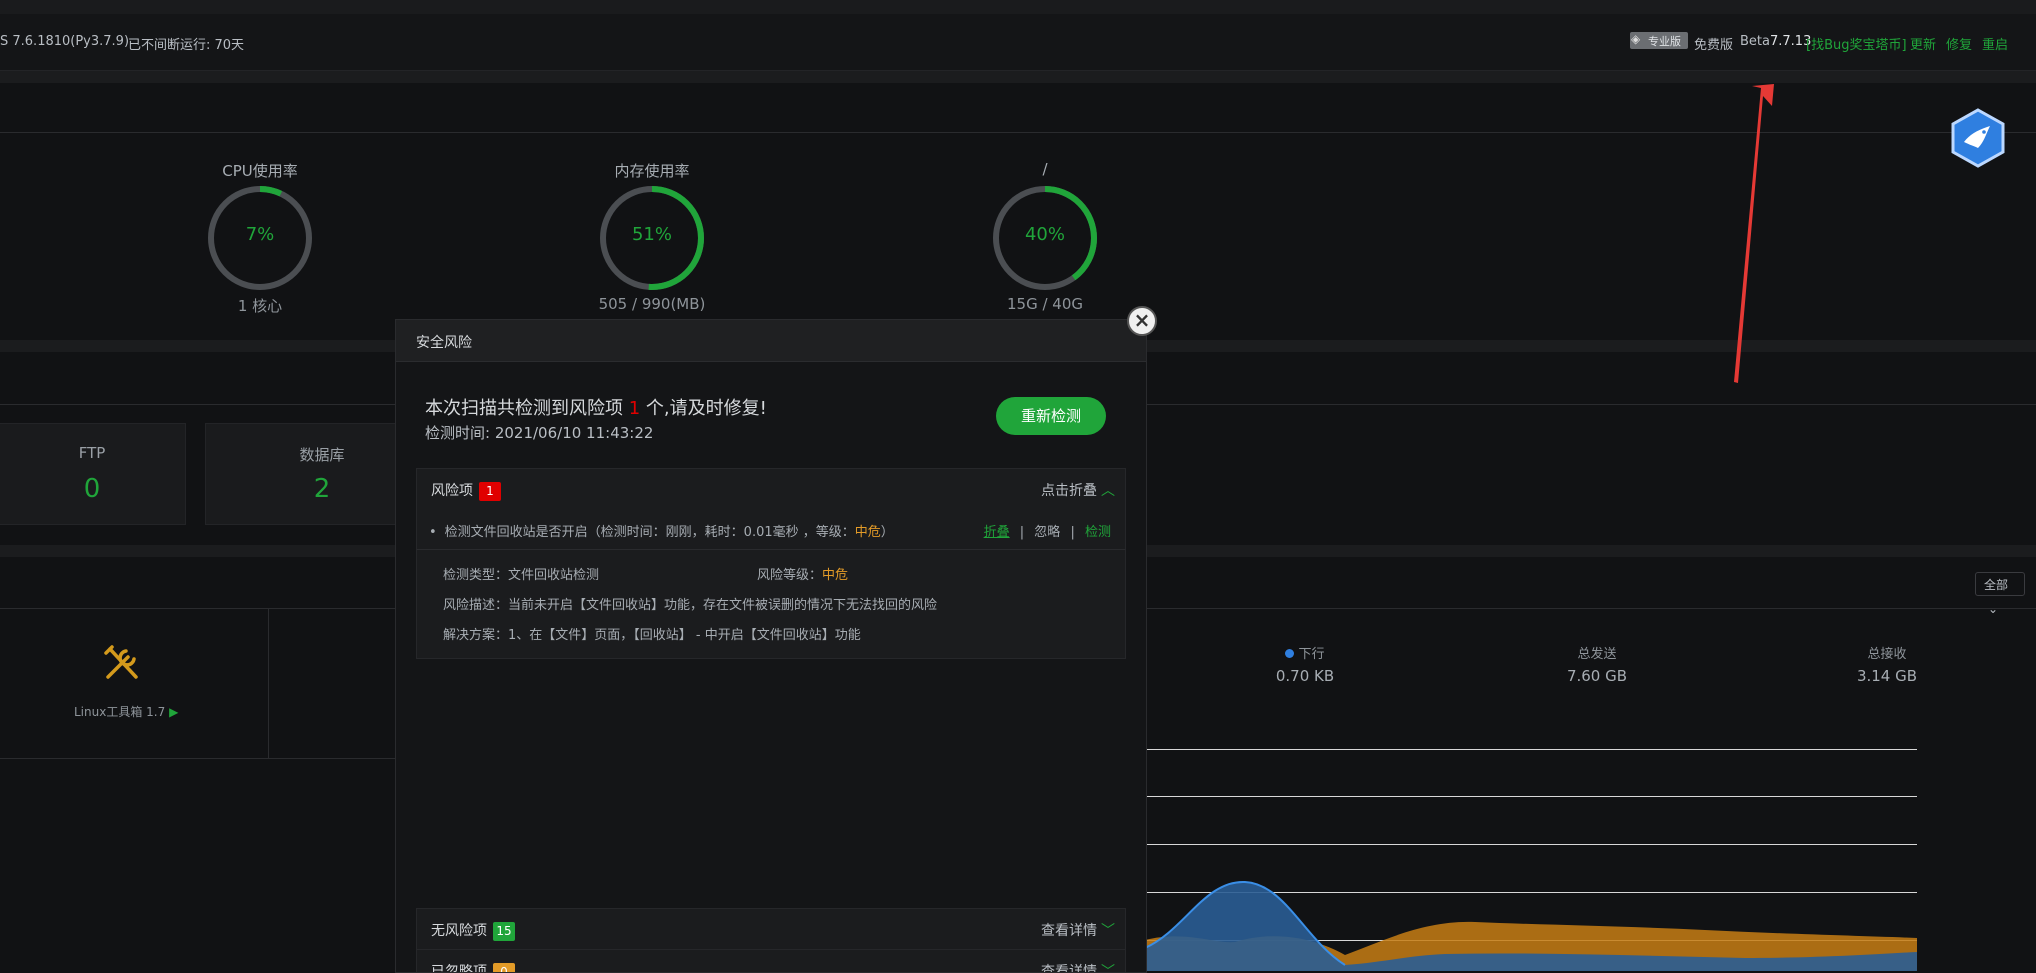 The image size is (2036, 973). Describe the element at coordinates (790, 575) in the screenshot. I see `risk-level-label: 风险等级：` at that location.